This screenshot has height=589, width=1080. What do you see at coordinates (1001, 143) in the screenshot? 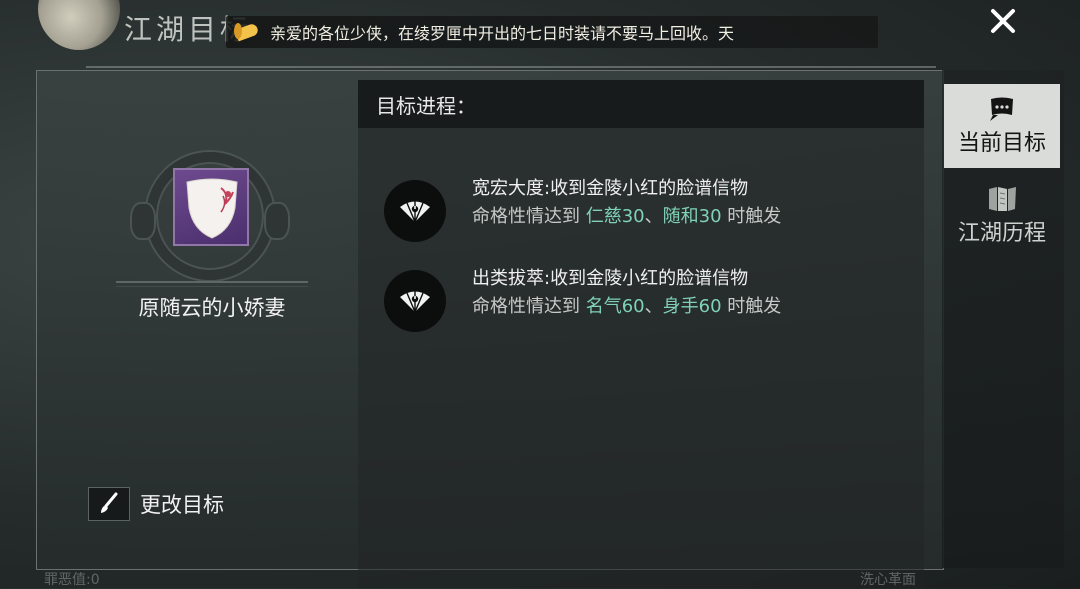
I see `tab-label: 当前目标` at bounding box center [1001, 143].